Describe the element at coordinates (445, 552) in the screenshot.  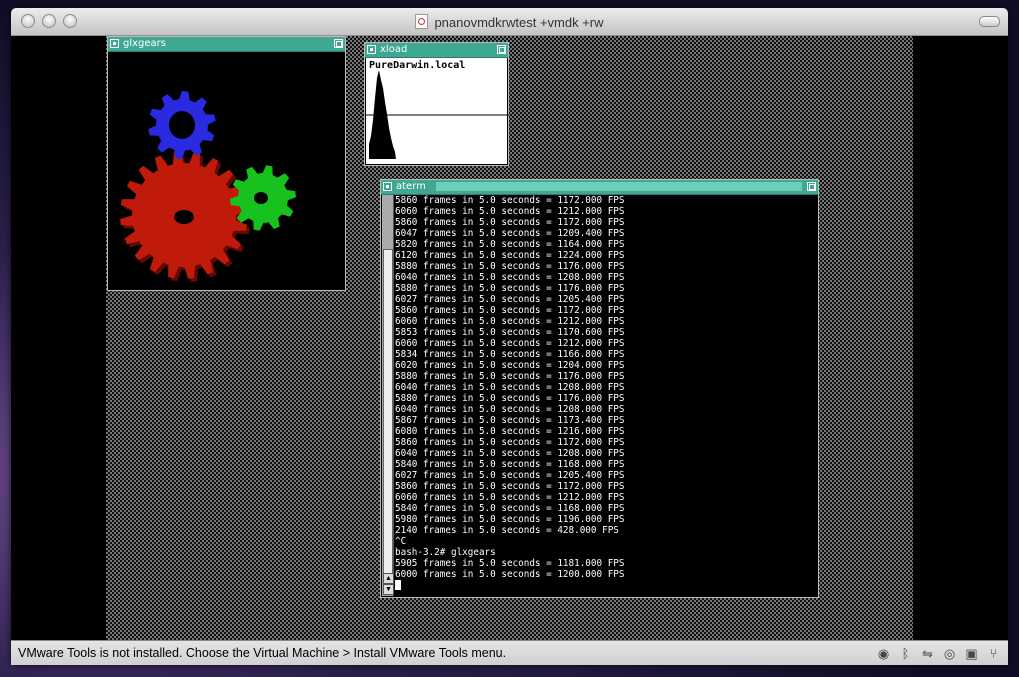
I see `terminal-line: bash-3.2# glxgears` at that location.